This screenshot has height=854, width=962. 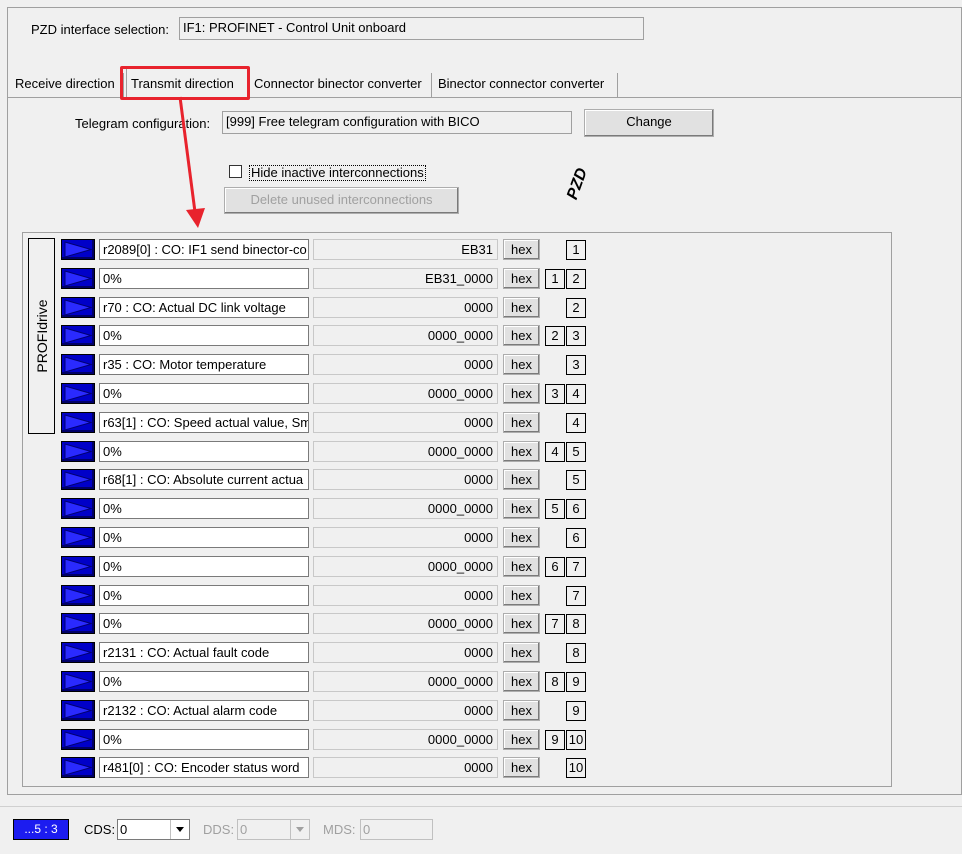 I want to click on pzd-index-box: 8, so click(x=555, y=682).